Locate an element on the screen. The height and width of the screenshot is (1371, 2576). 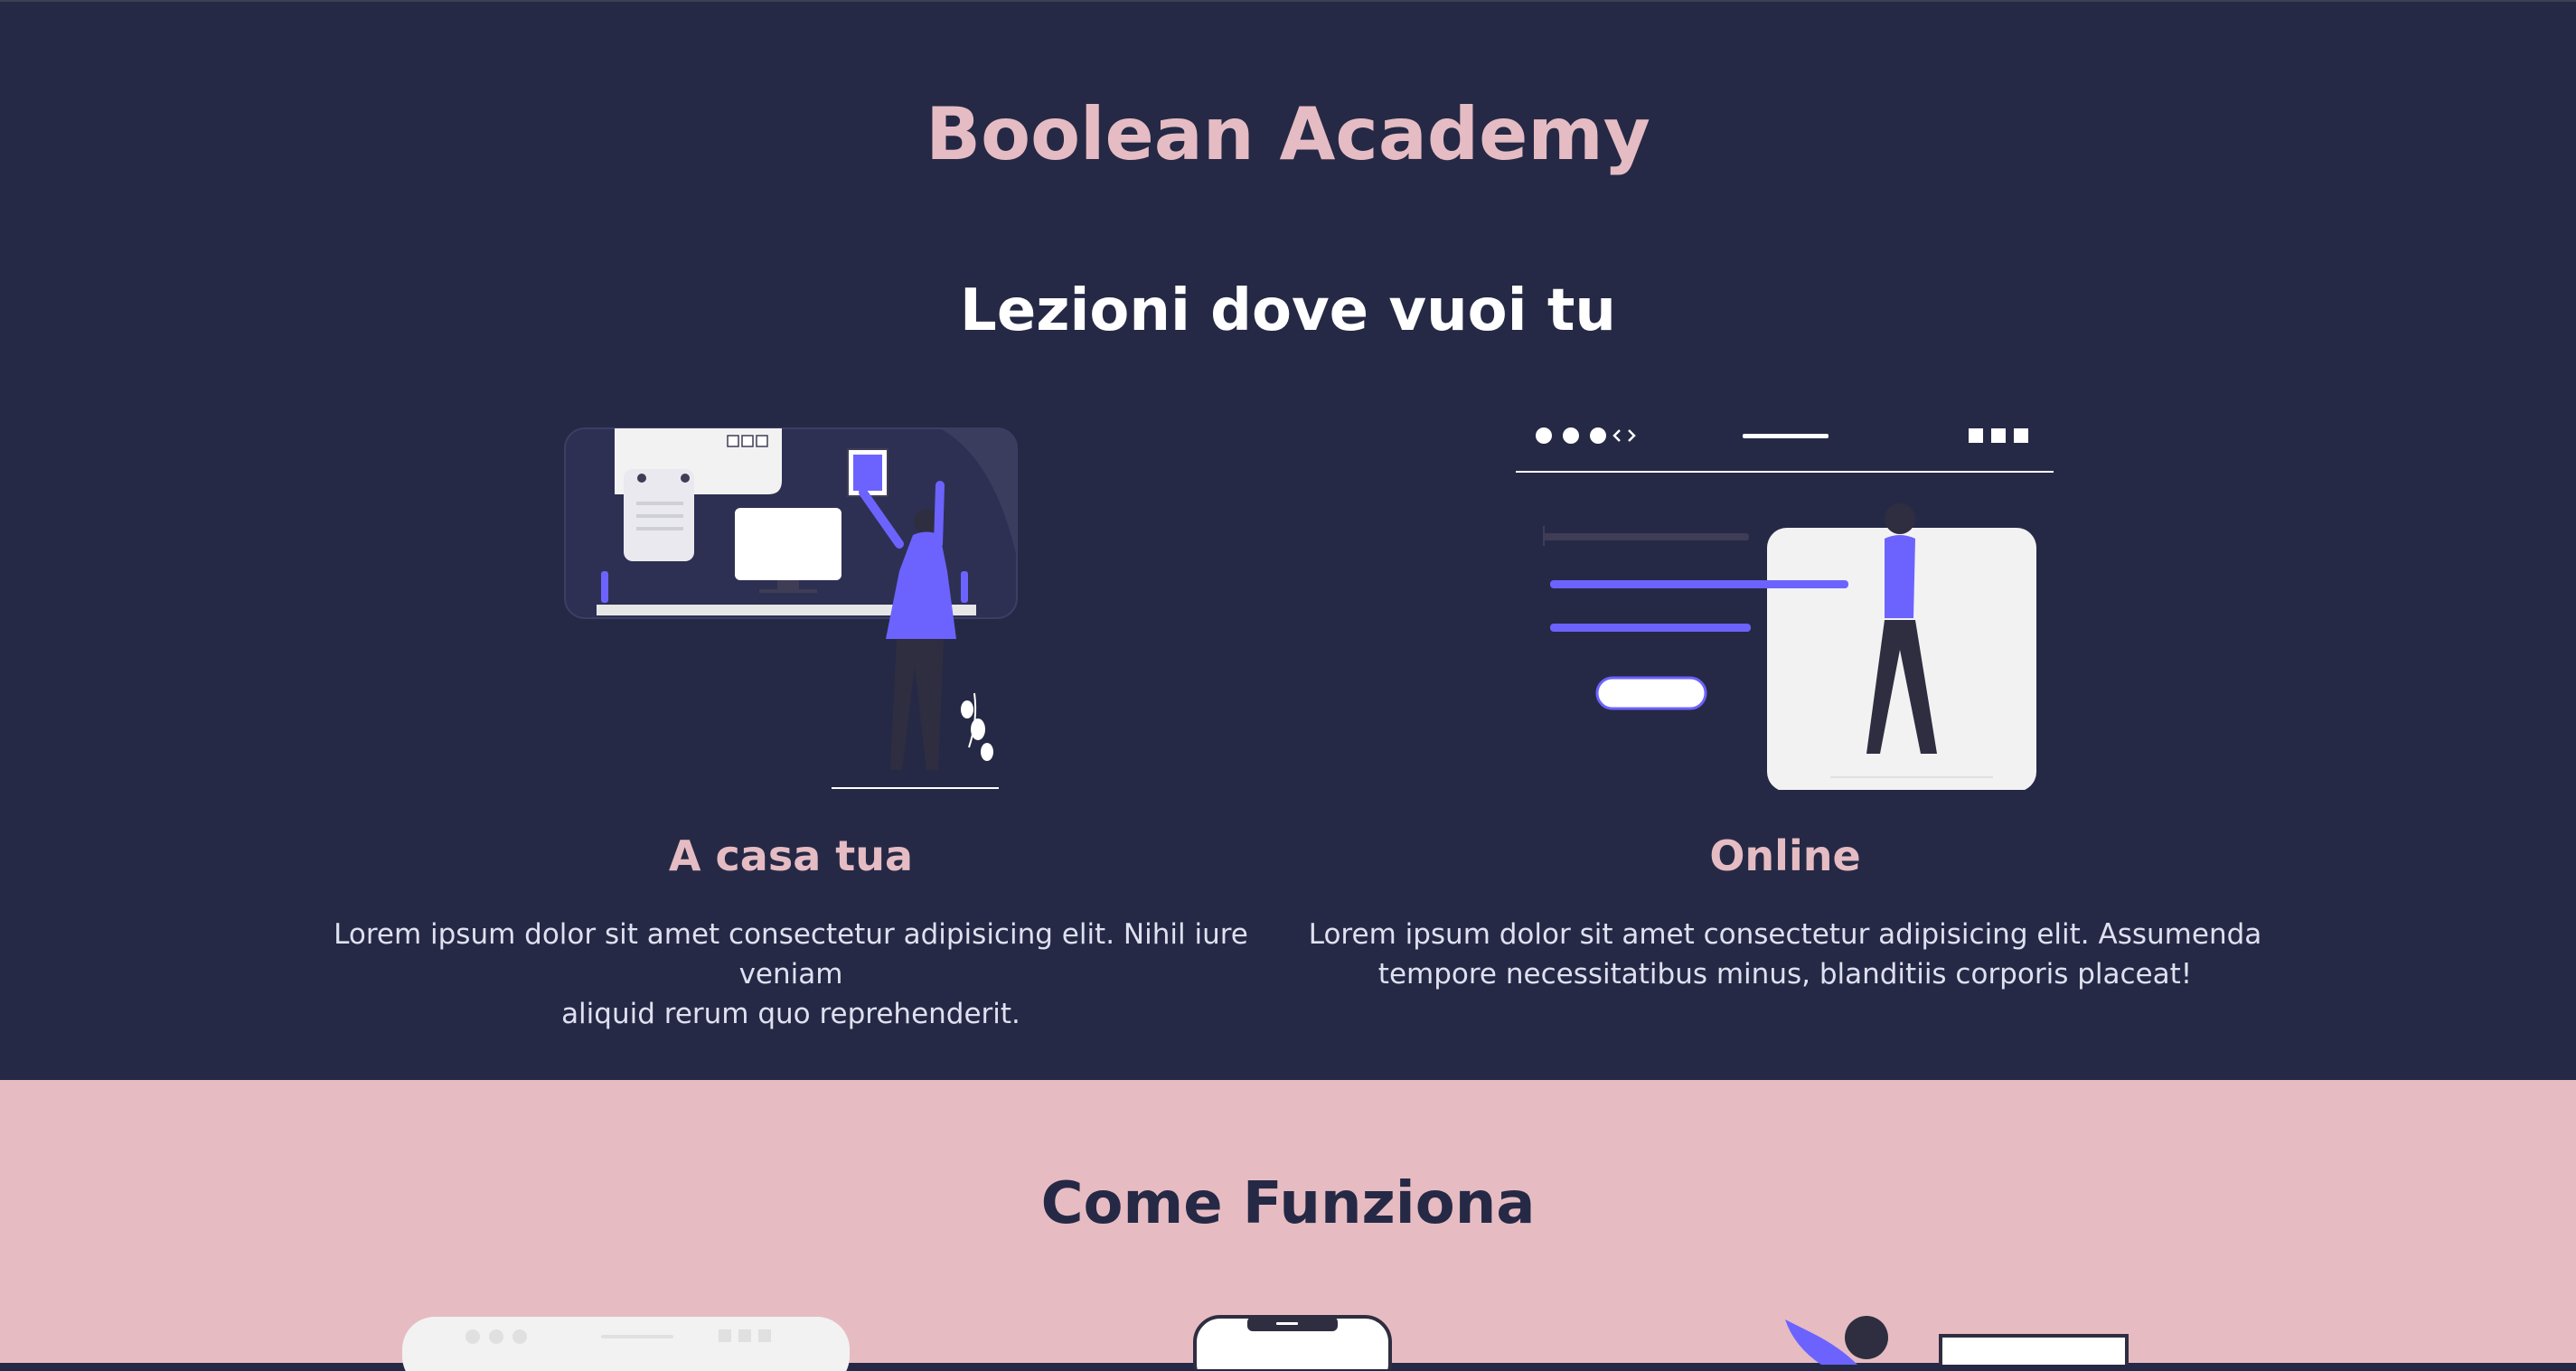
lessons-section-title: Lezioni dove vuoi tu is located at coordinates (1288, 310).